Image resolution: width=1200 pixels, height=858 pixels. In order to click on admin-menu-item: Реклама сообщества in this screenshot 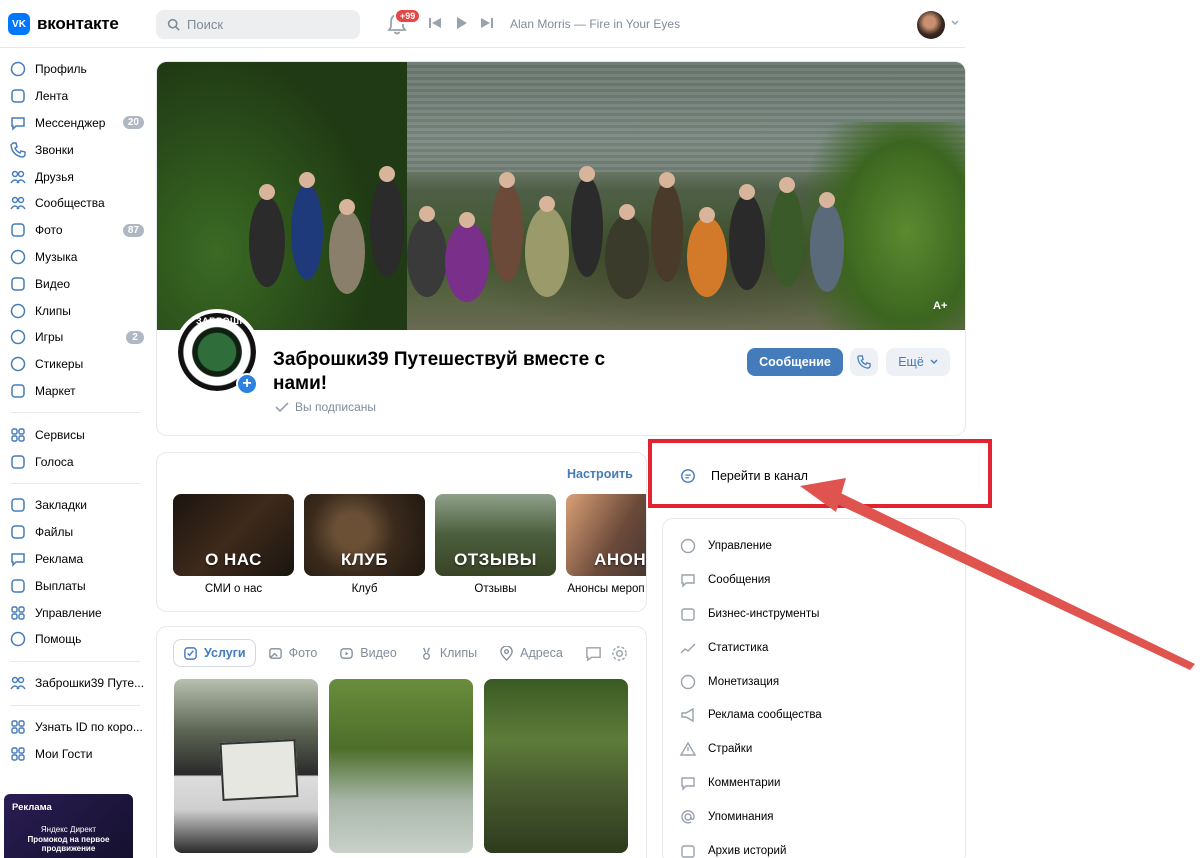, I will do `click(751, 715)`.